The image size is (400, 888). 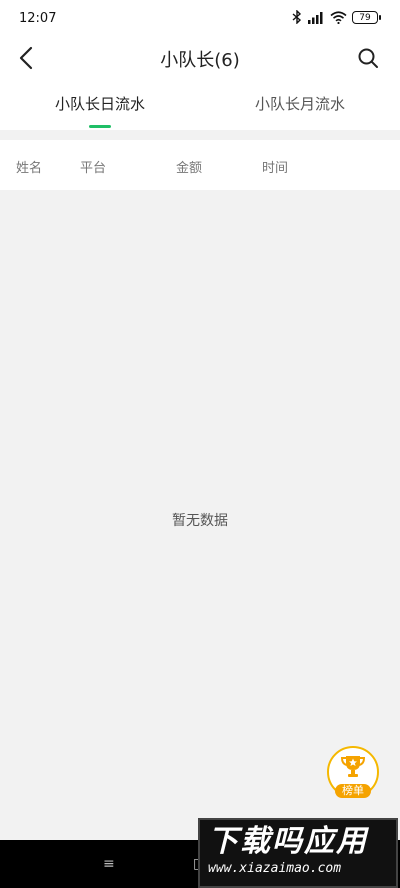 I want to click on battery-icon: 79, so click(x=366, y=17).